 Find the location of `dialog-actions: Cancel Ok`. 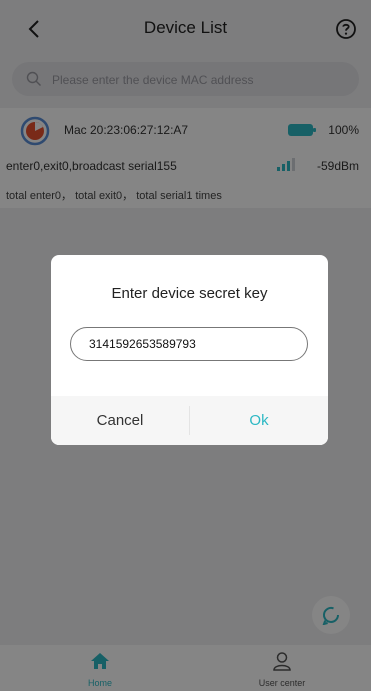

dialog-actions: Cancel Ok is located at coordinates (189, 420).